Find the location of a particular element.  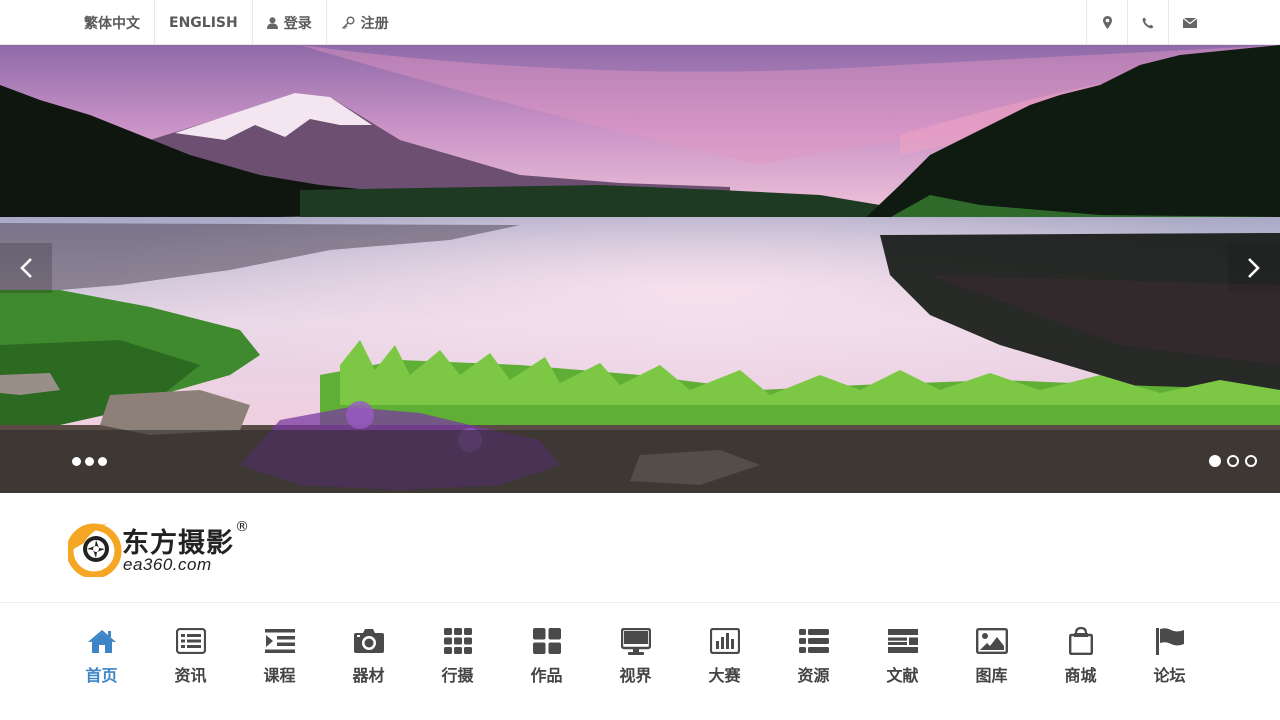

nav-item-news: 资讯 is located at coordinates (190, 656).